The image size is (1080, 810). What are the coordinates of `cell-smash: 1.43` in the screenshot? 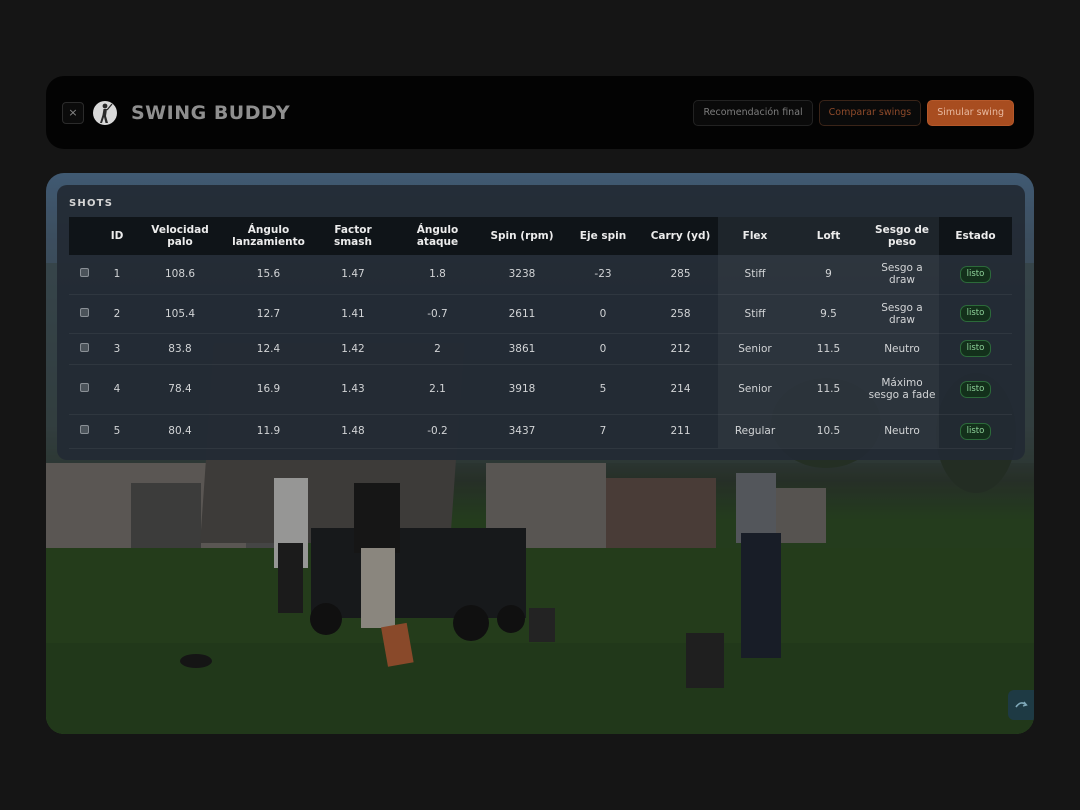 It's located at (353, 389).